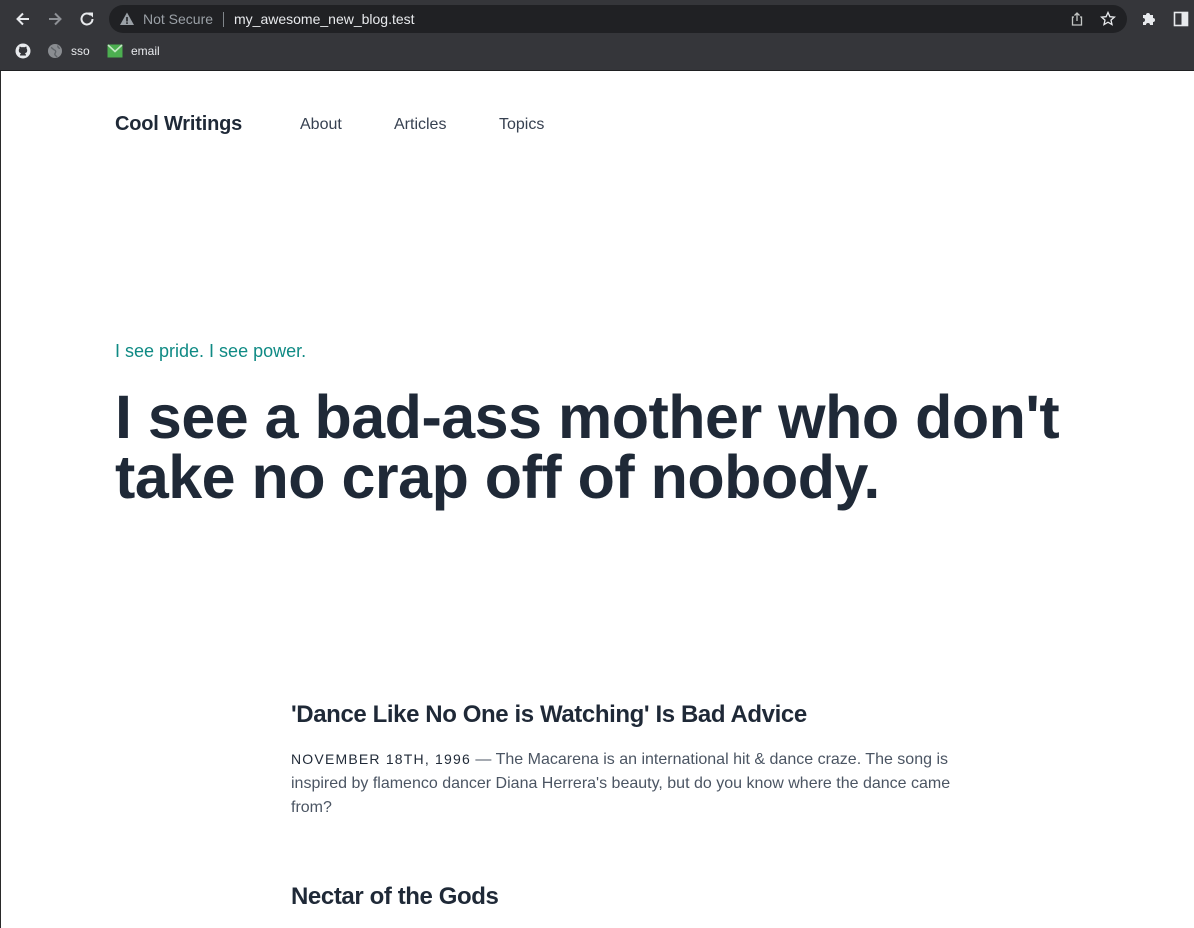 This screenshot has width=1194, height=928. What do you see at coordinates (80, 51) in the screenshot?
I see `bookmark-label: sso` at bounding box center [80, 51].